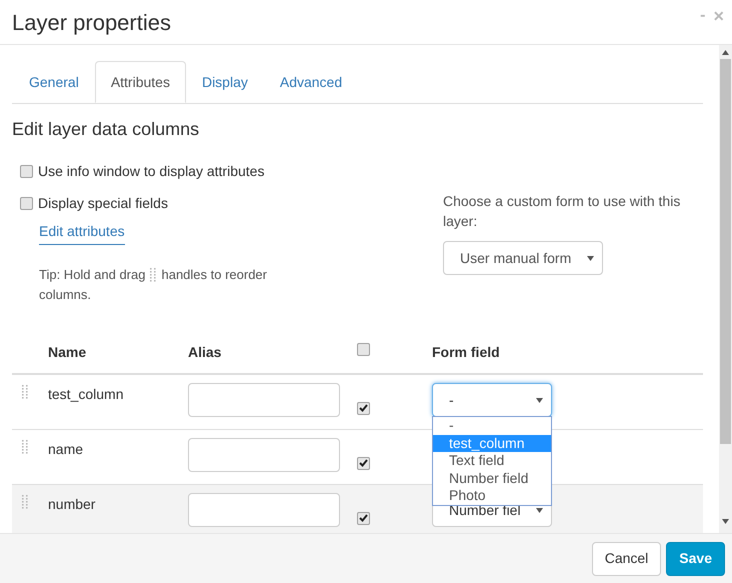 The width and height of the screenshot is (732, 583). What do you see at coordinates (492, 478) in the screenshot?
I see `dropdown-option: Number field` at bounding box center [492, 478].